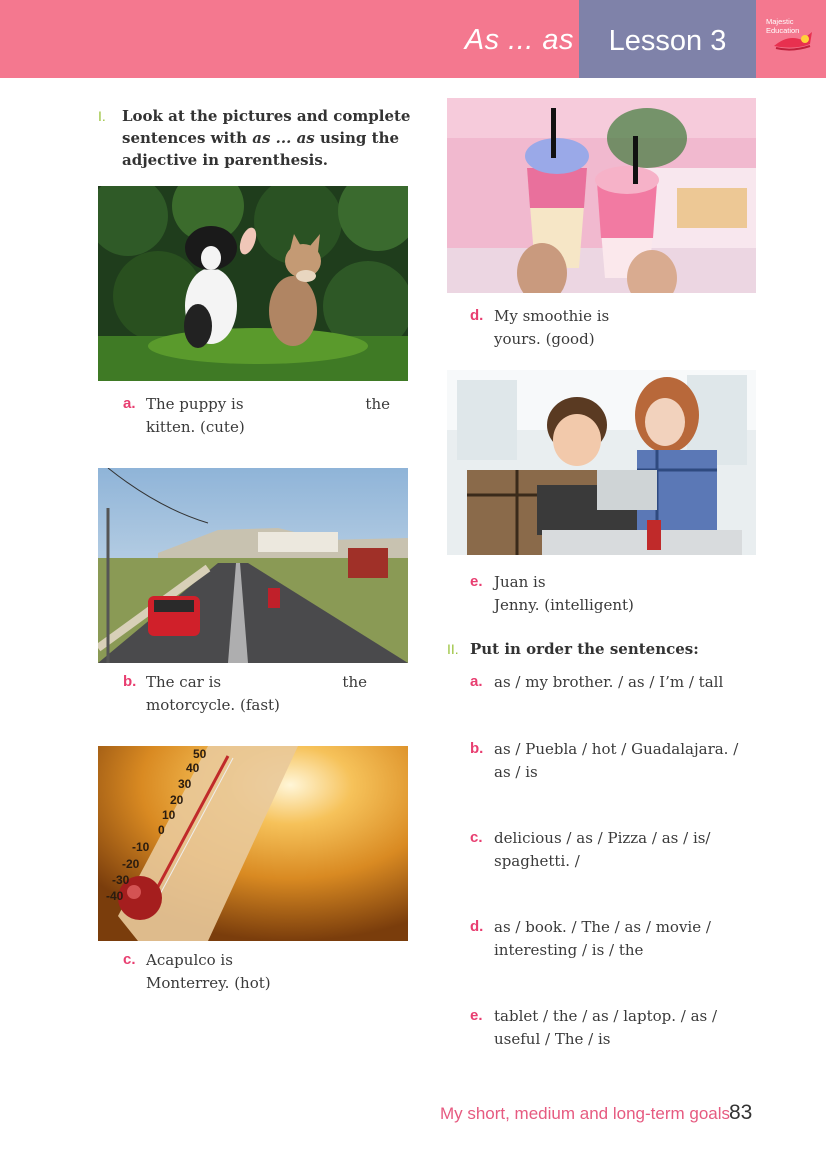  I want to click on order-b-letter: b., so click(477, 748).